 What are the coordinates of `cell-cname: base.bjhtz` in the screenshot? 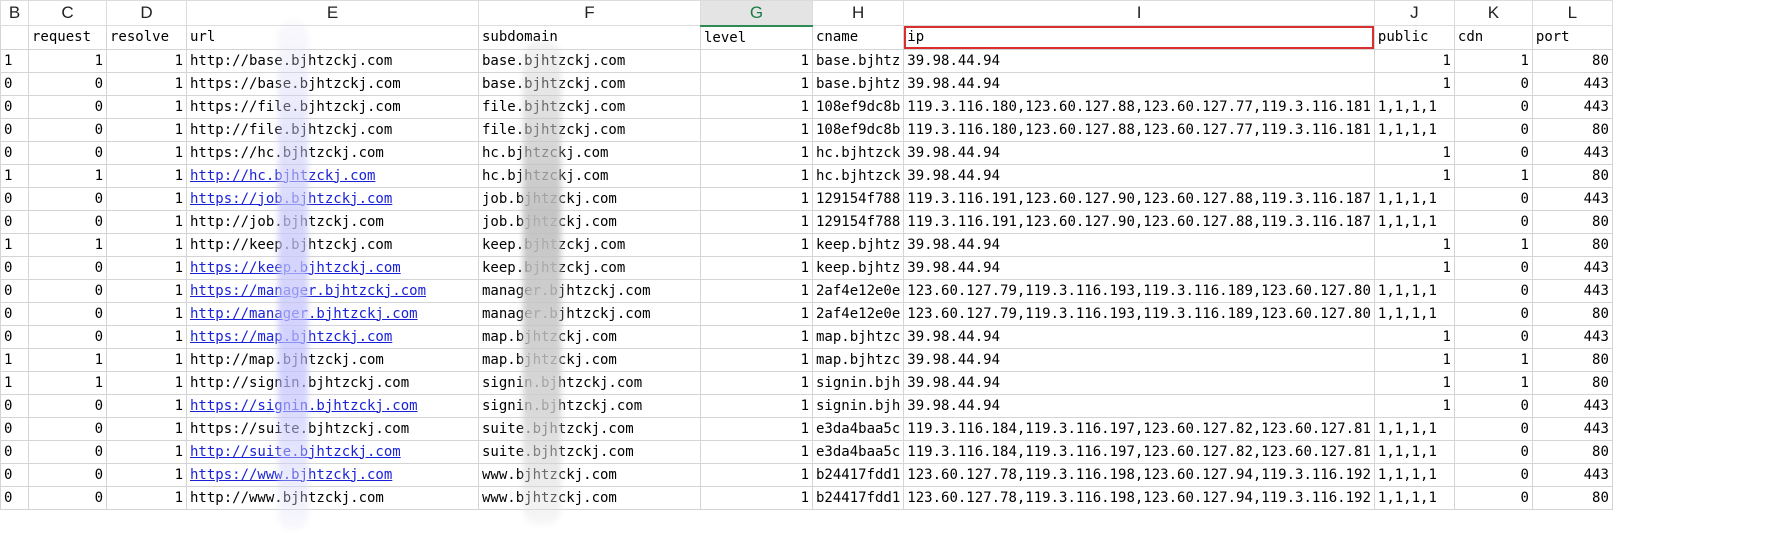 It's located at (858, 83).